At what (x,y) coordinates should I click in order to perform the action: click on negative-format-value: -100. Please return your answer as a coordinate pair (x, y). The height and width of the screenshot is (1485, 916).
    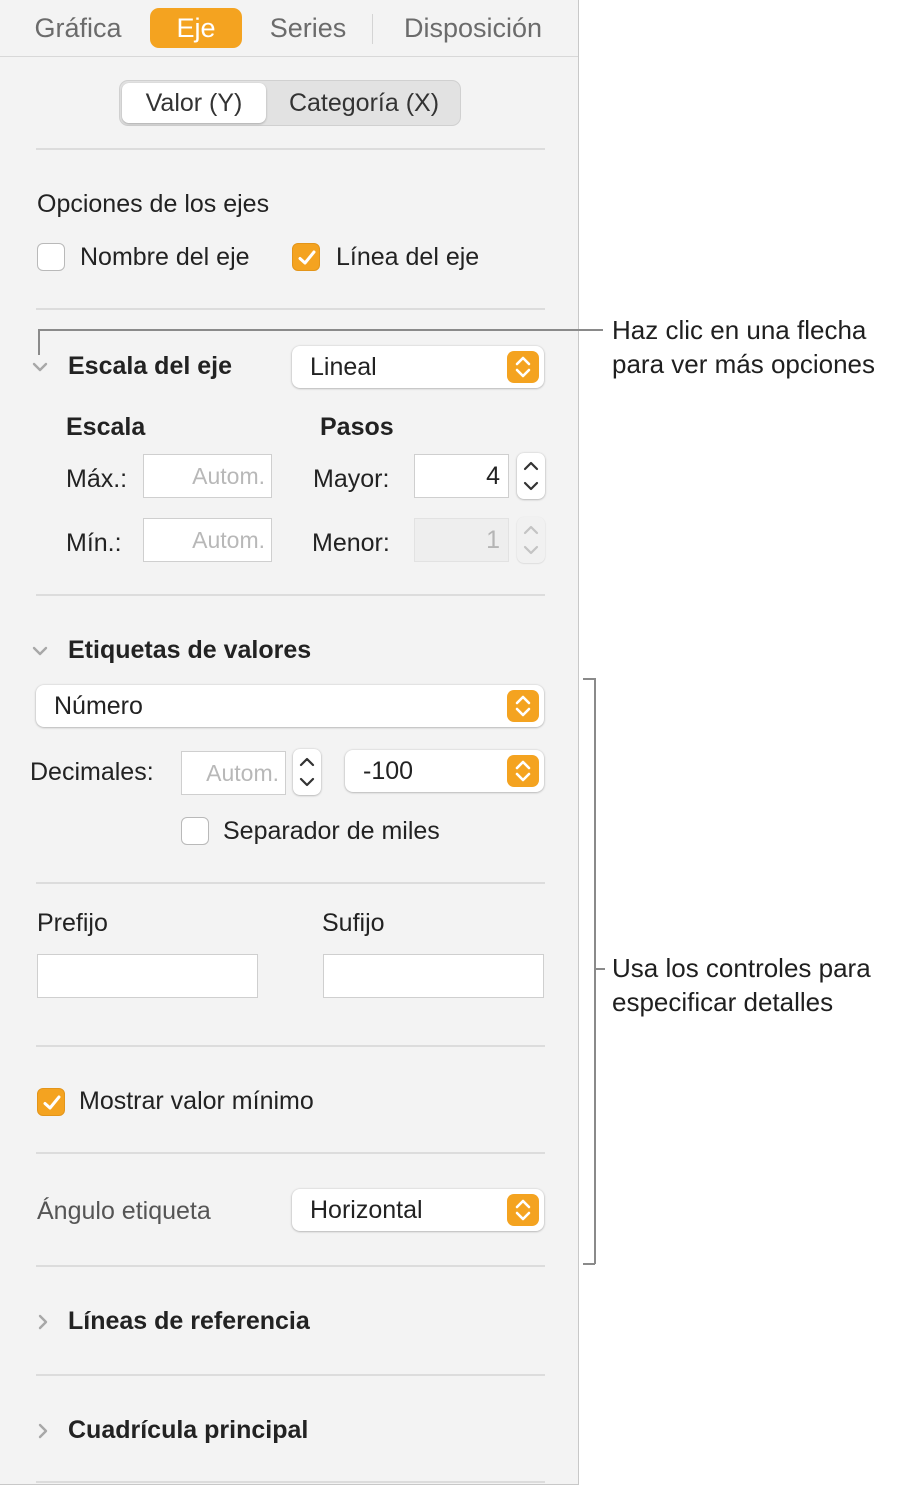
    Looking at the image, I should click on (388, 771).